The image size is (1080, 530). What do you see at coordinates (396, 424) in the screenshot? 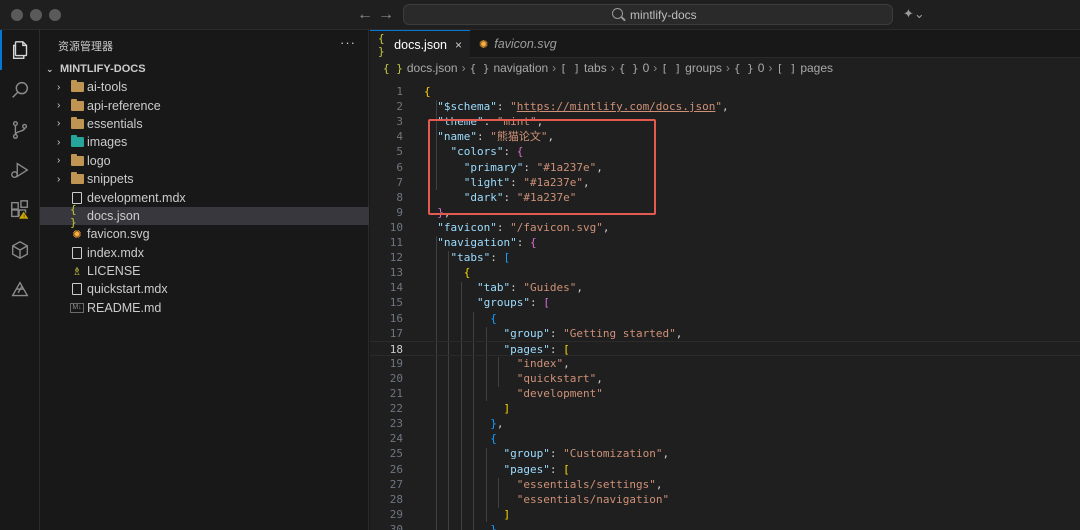
I see `line-number: 23` at bounding box center [396, 424].